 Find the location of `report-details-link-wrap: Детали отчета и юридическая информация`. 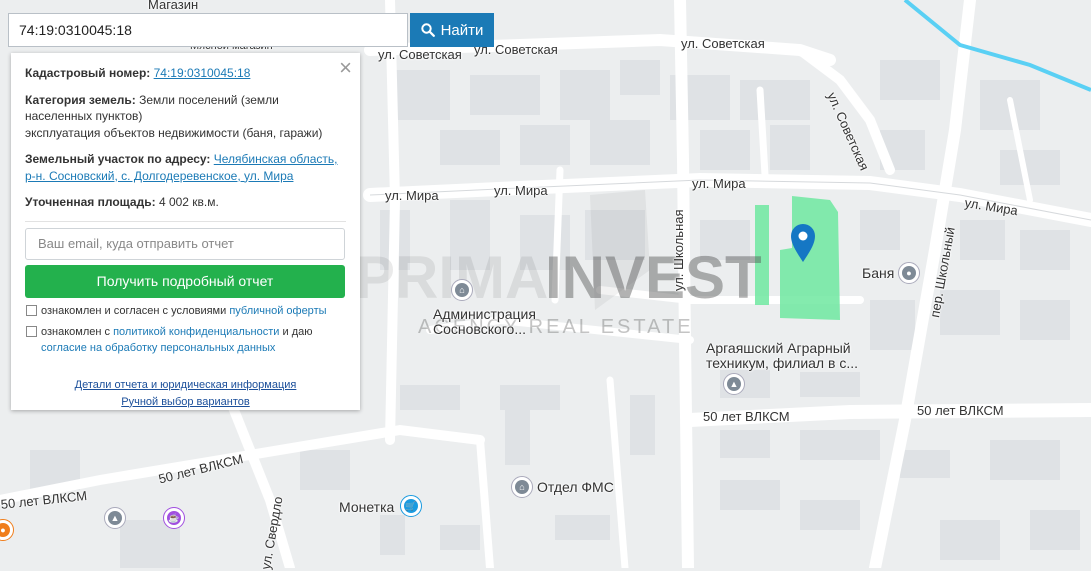

report-details-link-wrap: Детали отчета и юридическая информация is located at coordinates (185, 385).